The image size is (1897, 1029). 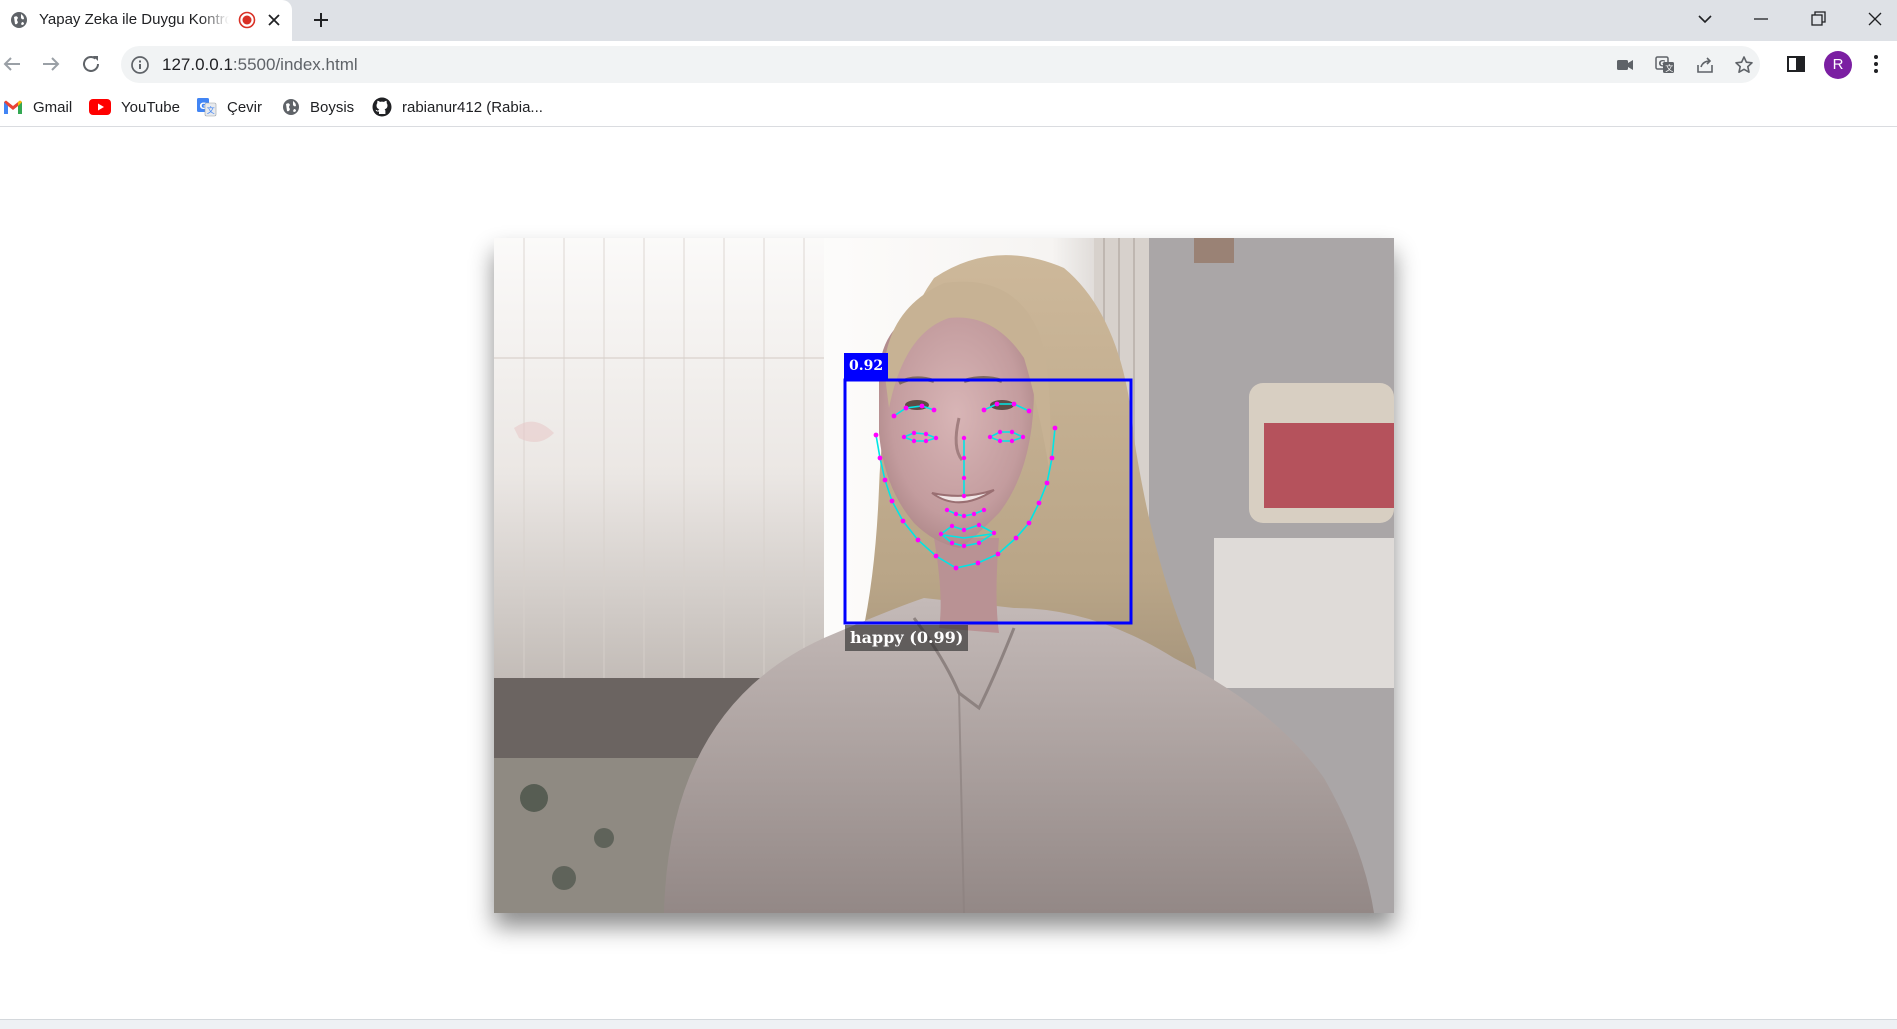 I want to click on reload-icon, so click(x=91, y=64).